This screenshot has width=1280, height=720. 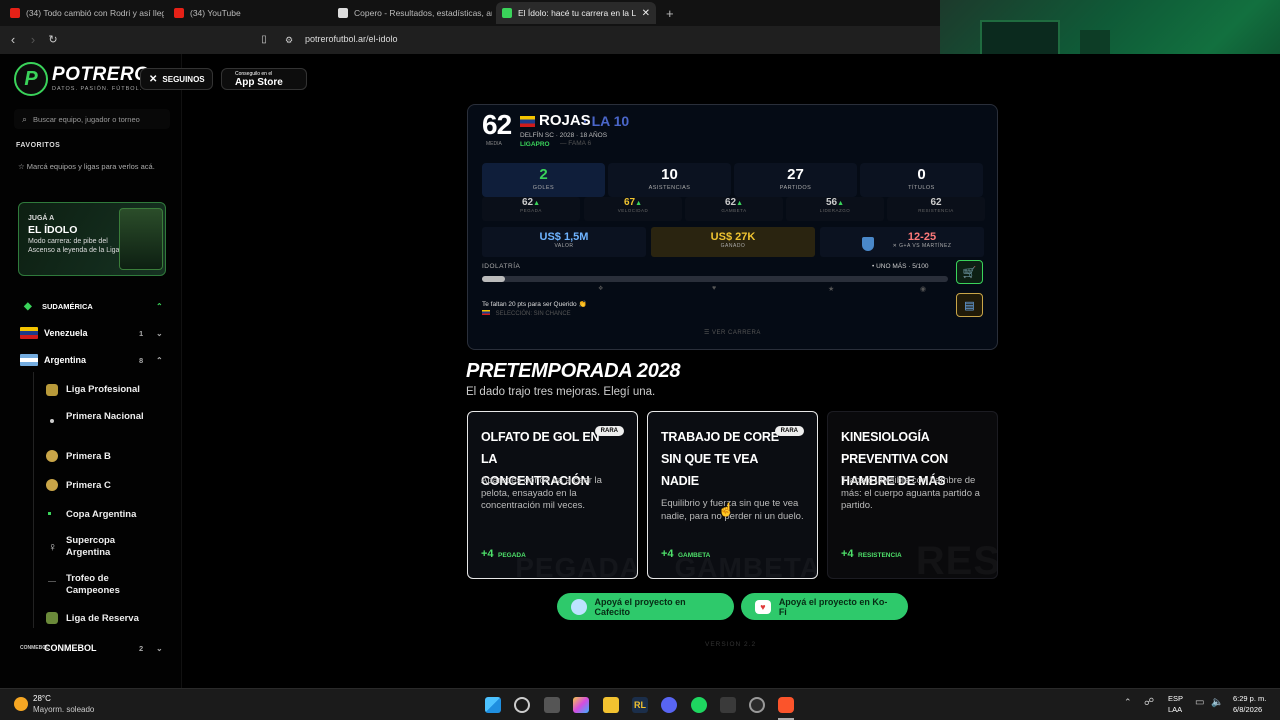 What do you see at coordinates (522, 705) in the screenshot?
I see `search-icon` at bounding box center [522, 705].